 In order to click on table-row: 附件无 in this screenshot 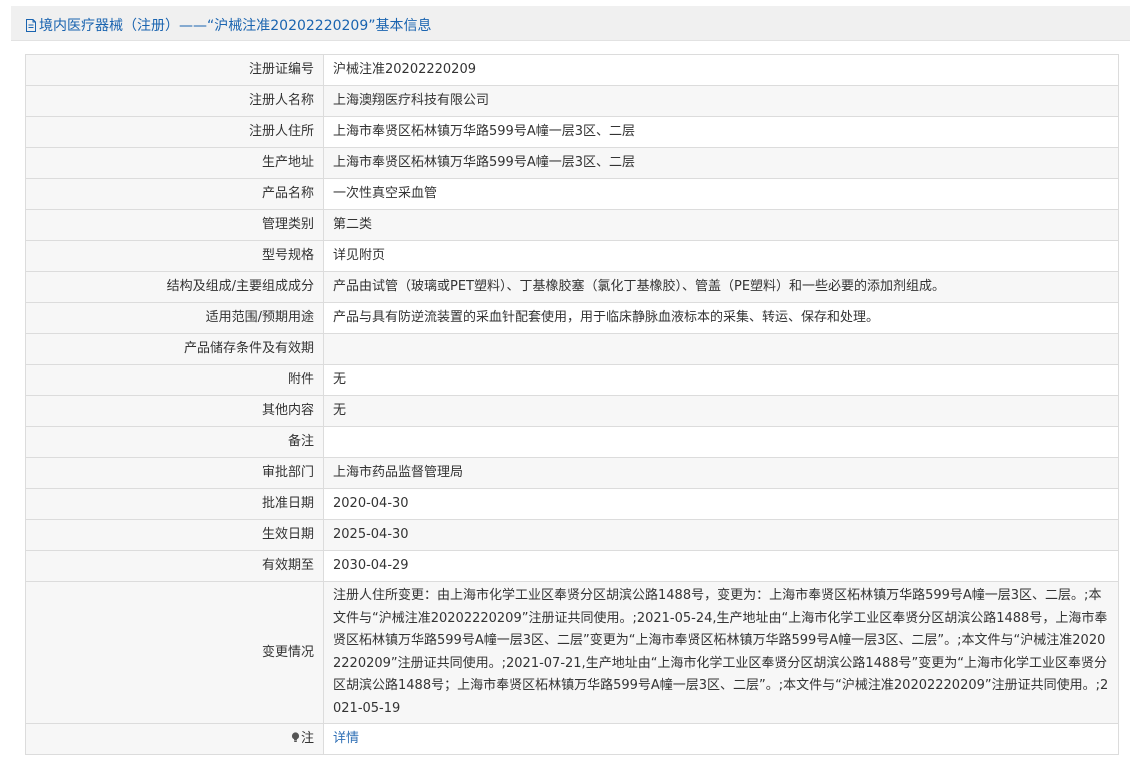, I will do `click(572, 380)`.